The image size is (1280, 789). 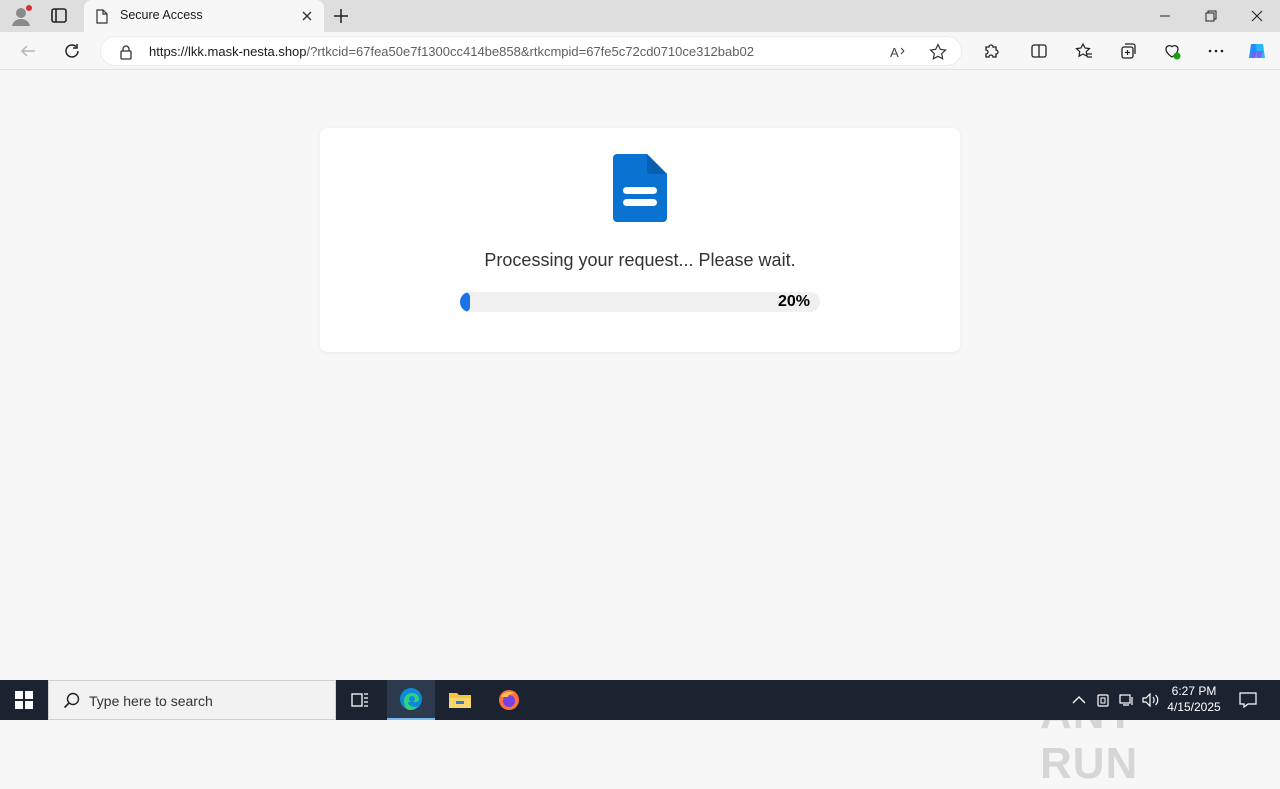 I want to click on read-aloud-icon: A, so click(x=898, y=54).